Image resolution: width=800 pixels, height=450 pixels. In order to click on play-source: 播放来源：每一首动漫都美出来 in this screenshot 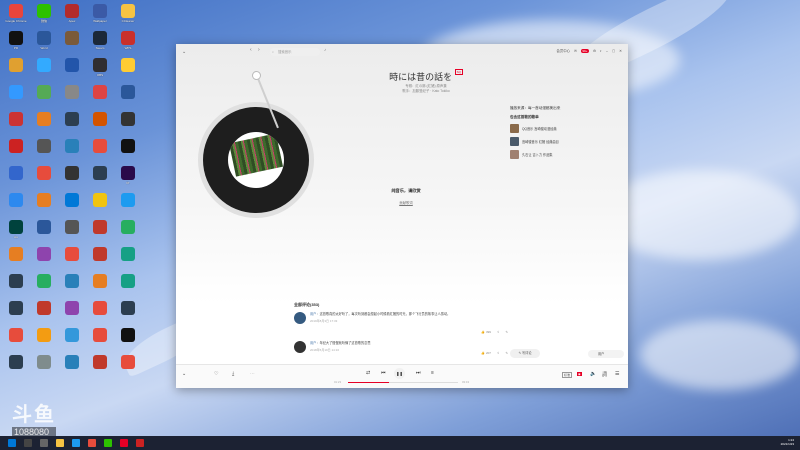, I will do `click(565, 108)`.